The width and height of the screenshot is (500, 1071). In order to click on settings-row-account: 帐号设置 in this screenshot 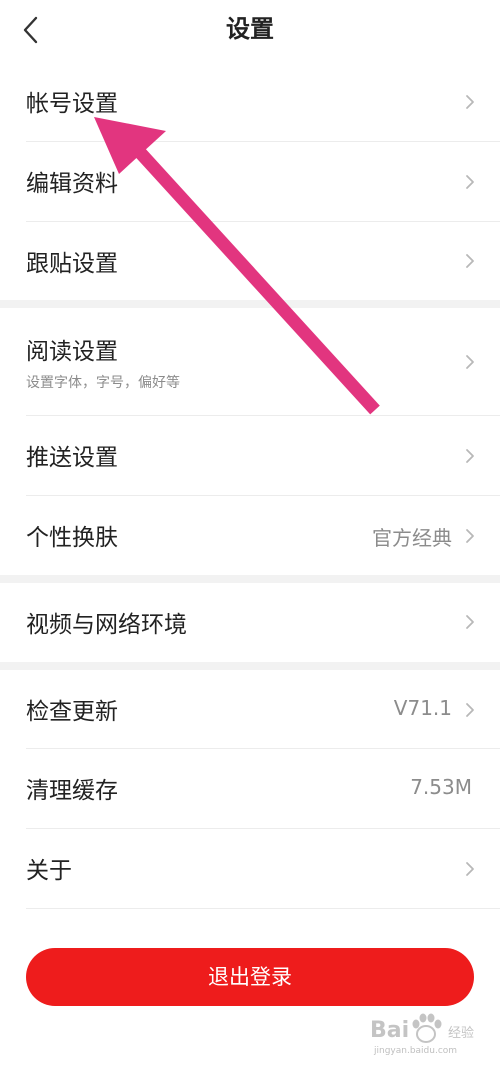, I will do `click(250, 102)`.